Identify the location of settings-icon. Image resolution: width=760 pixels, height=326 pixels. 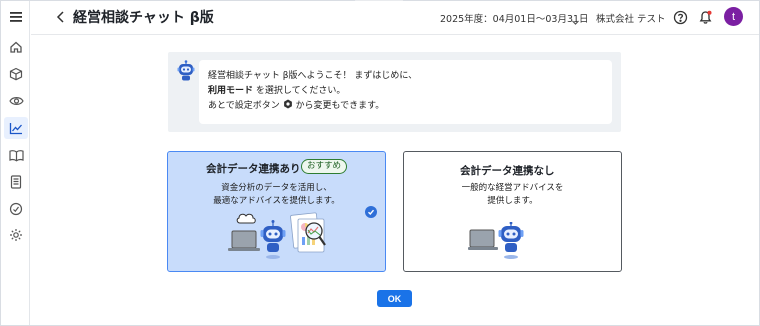
(16, 235).